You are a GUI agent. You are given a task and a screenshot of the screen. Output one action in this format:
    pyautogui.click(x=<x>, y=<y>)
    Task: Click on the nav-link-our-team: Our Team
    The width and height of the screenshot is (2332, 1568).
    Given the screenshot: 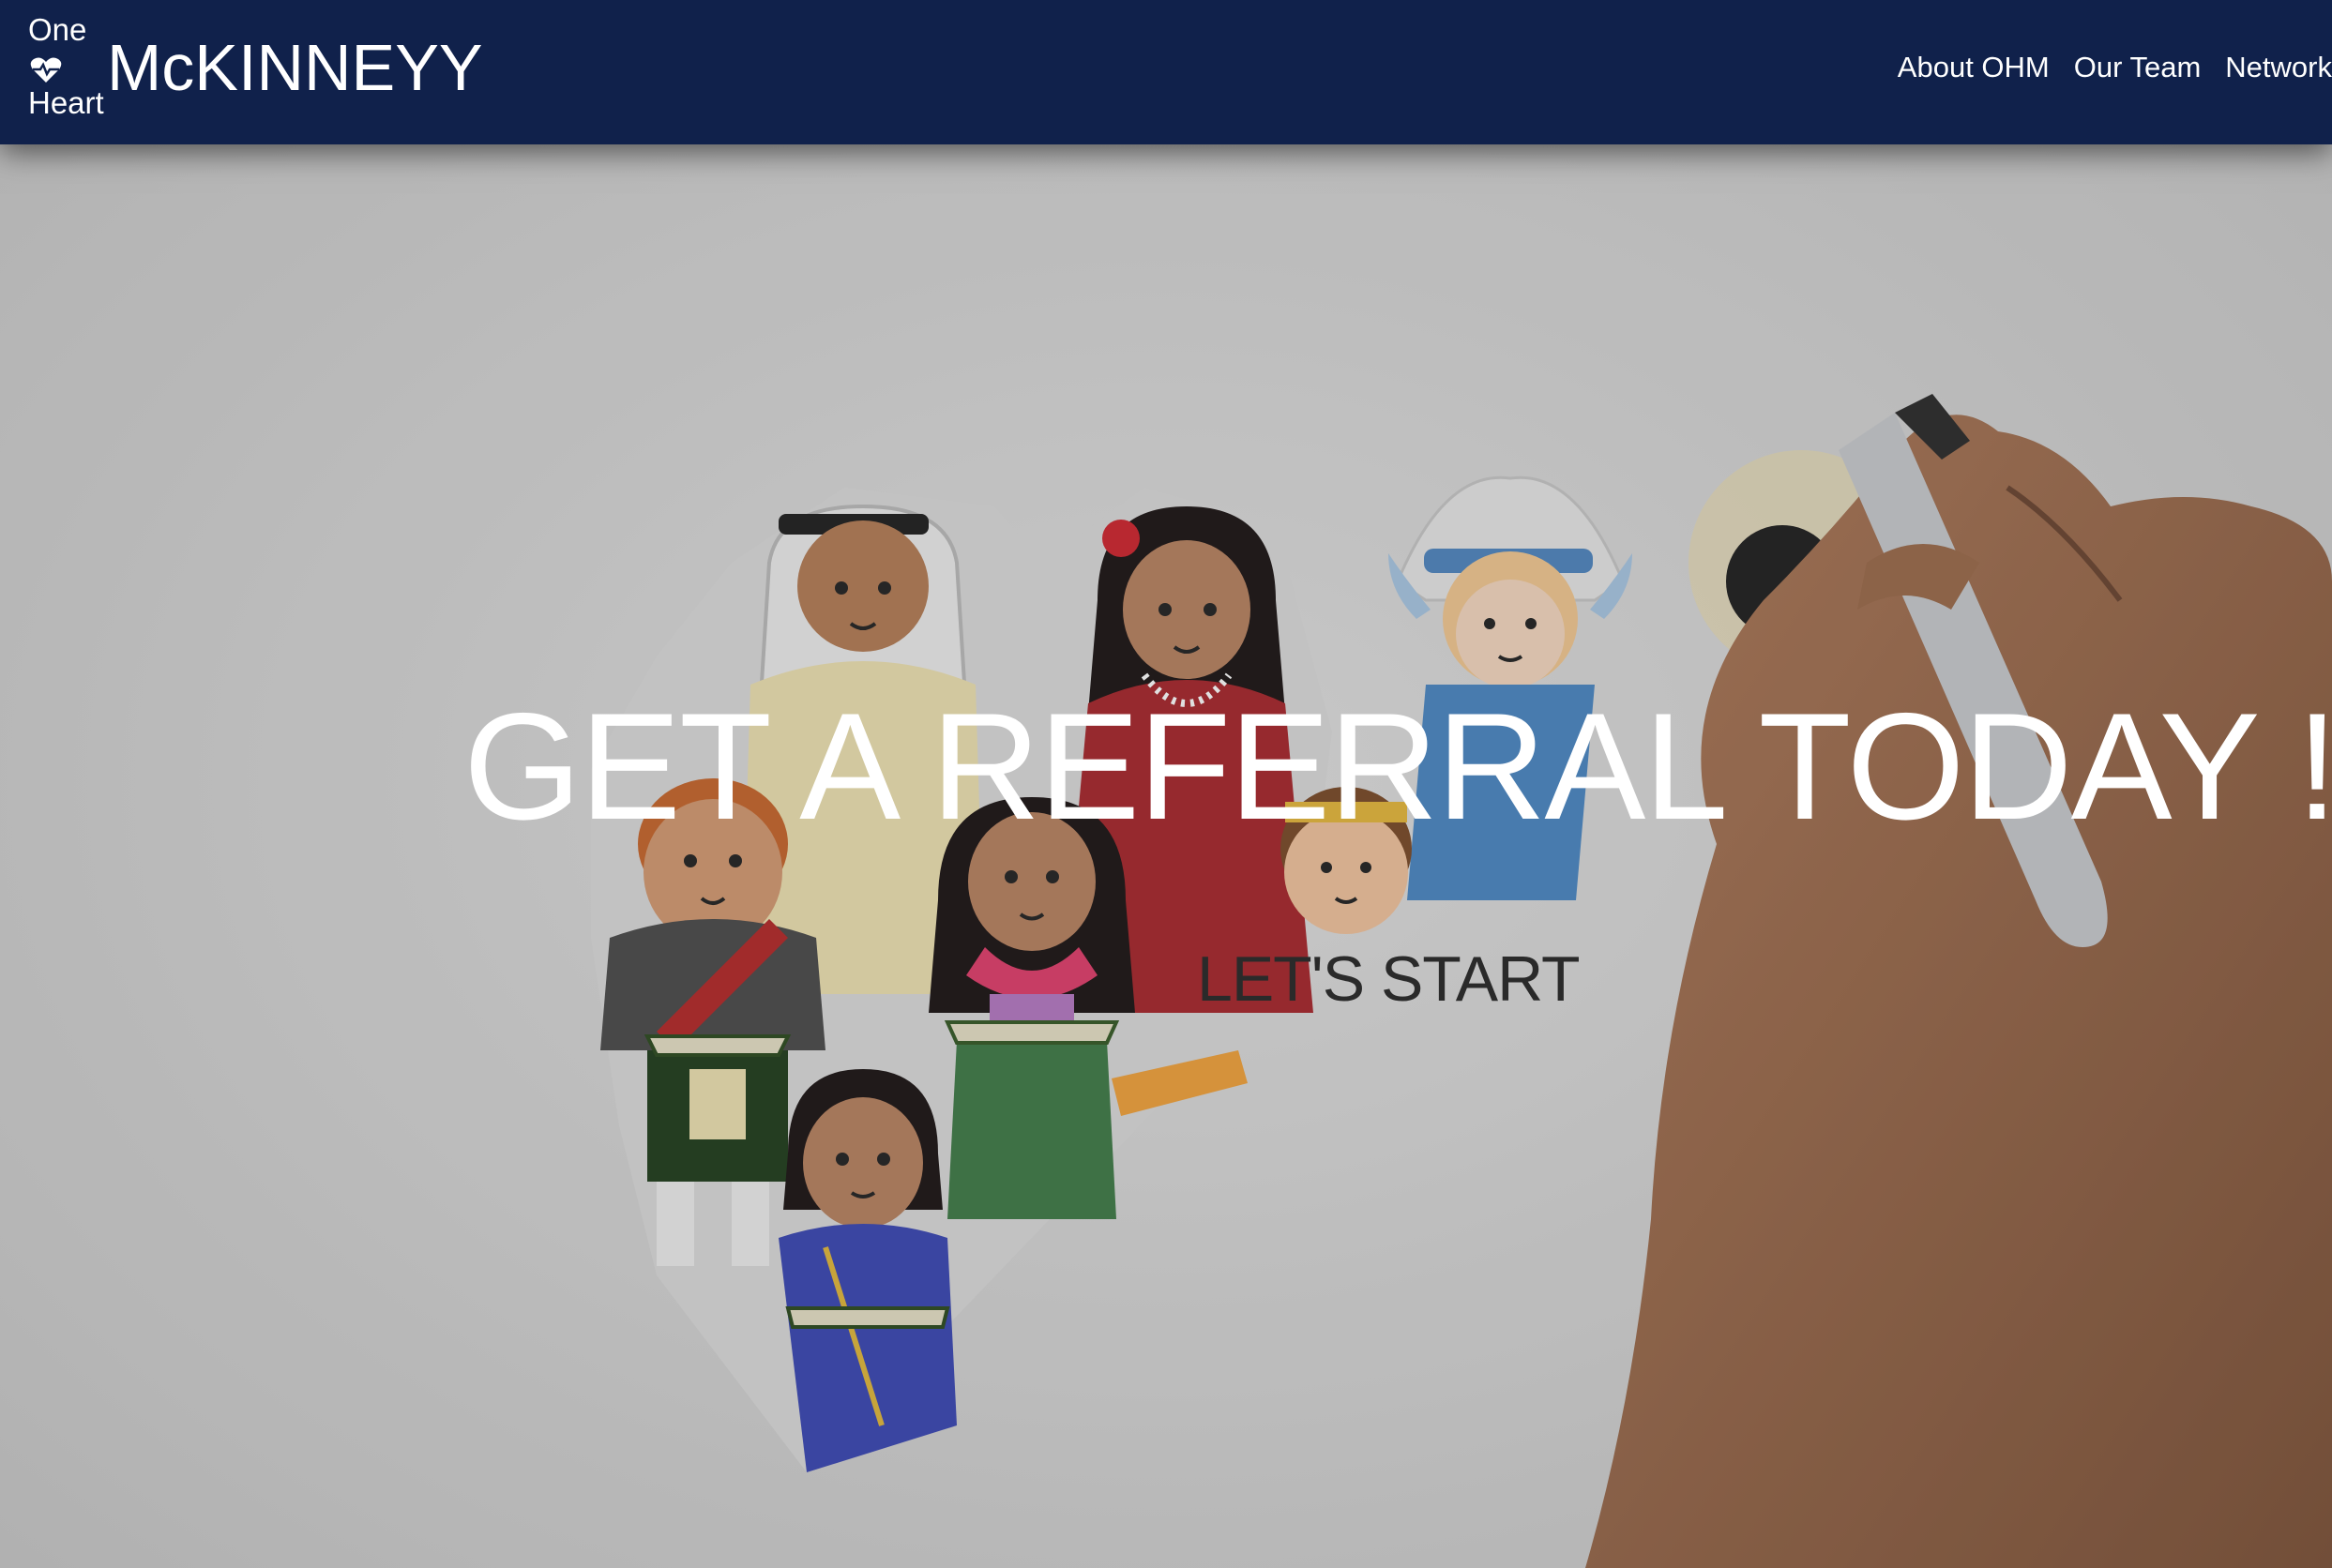 What is the action you would take?
    pyautogui.click(x=2138, y=67)
    